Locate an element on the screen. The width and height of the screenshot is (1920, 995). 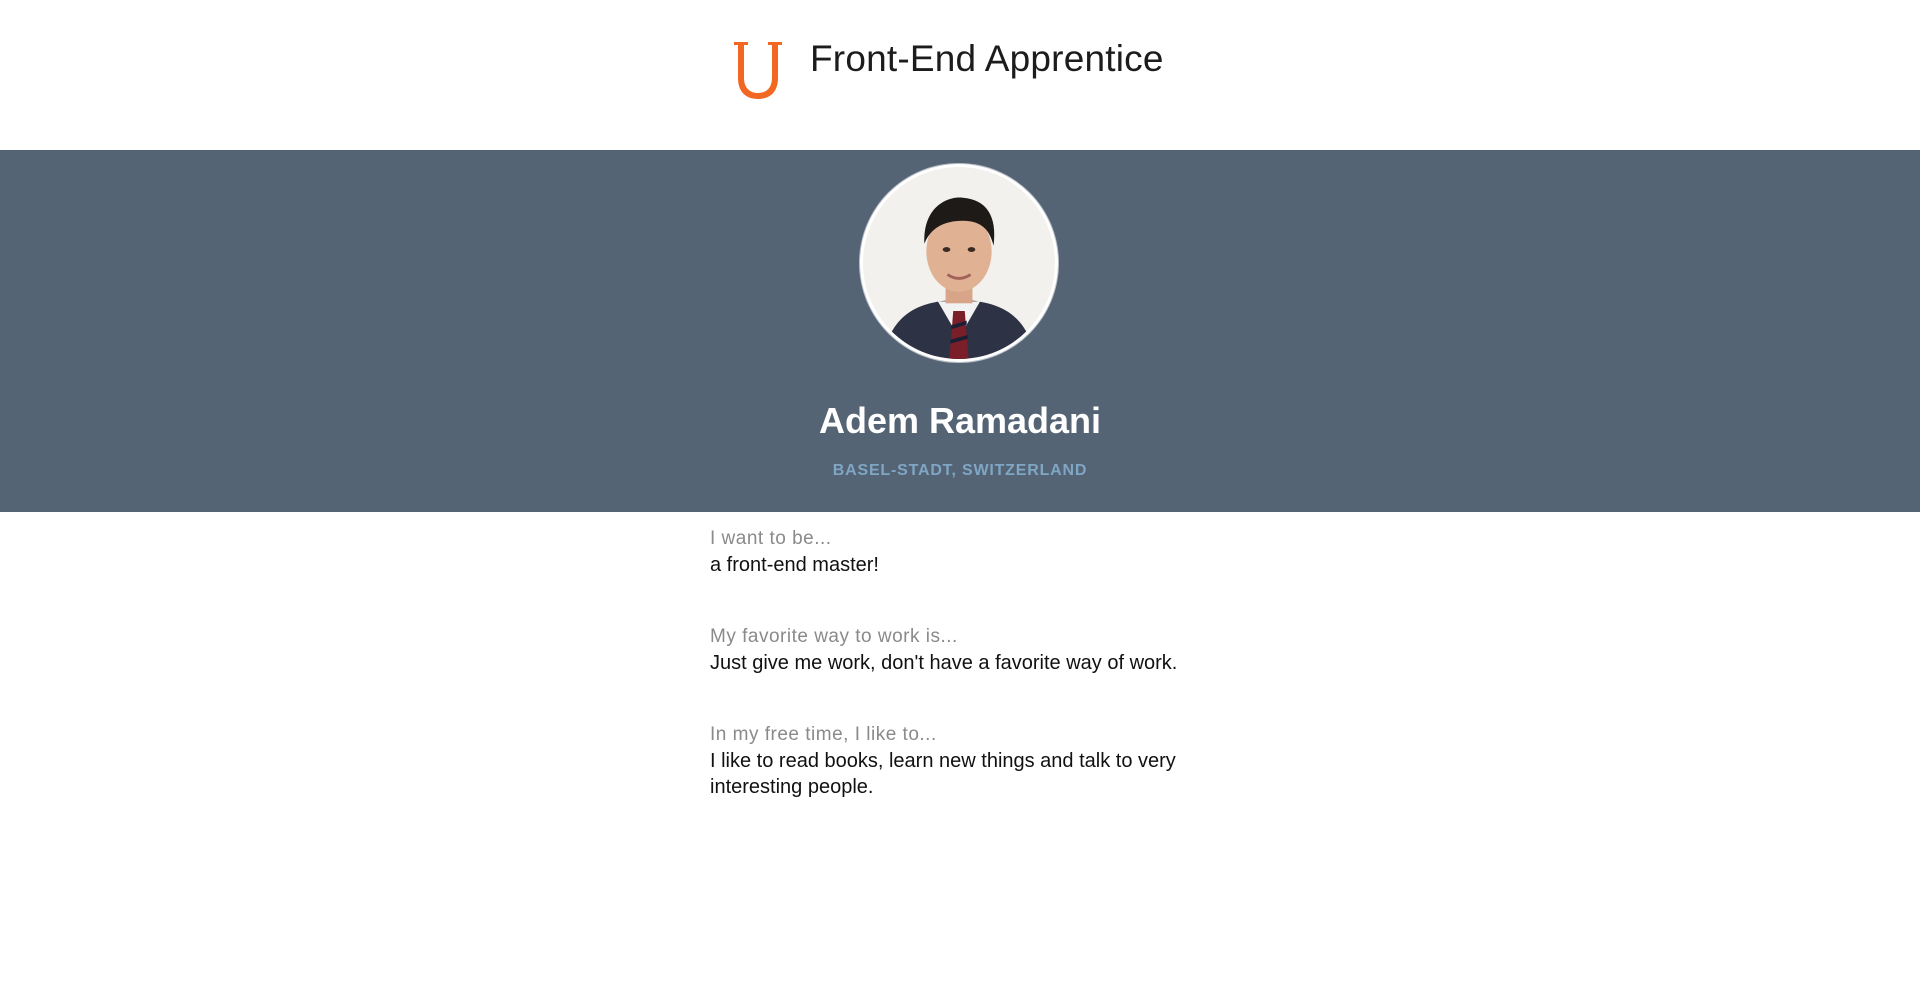
answer-text: a front-end master! is located at coordinates (794, 565).